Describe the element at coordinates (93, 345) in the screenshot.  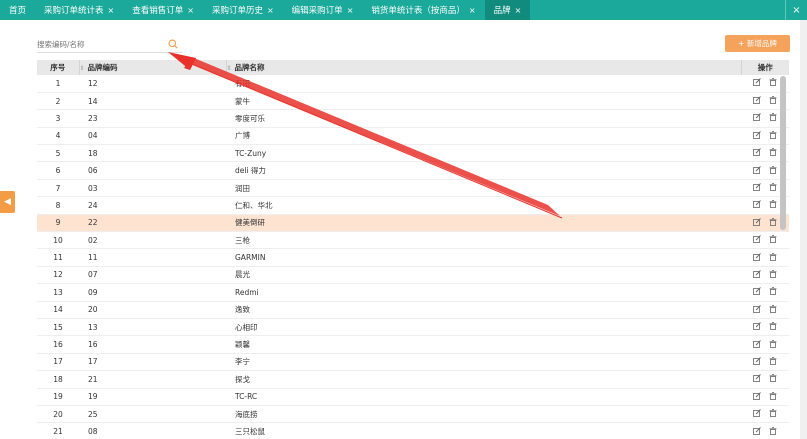
I see `cell-code: 16` at that location.